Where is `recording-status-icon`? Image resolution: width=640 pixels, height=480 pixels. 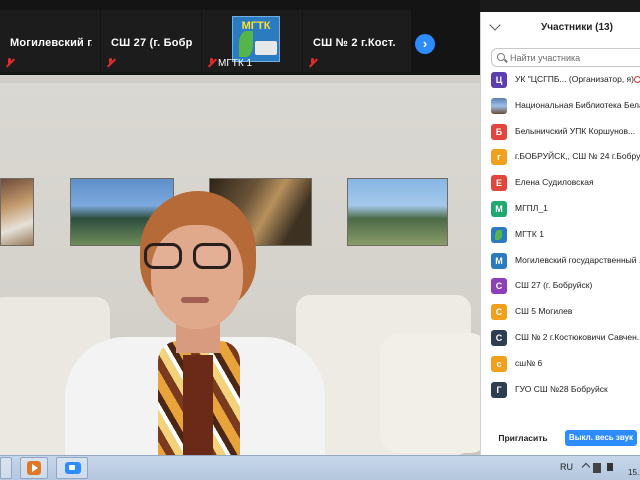 recording-status-icon is located at coordinates (637, 79).